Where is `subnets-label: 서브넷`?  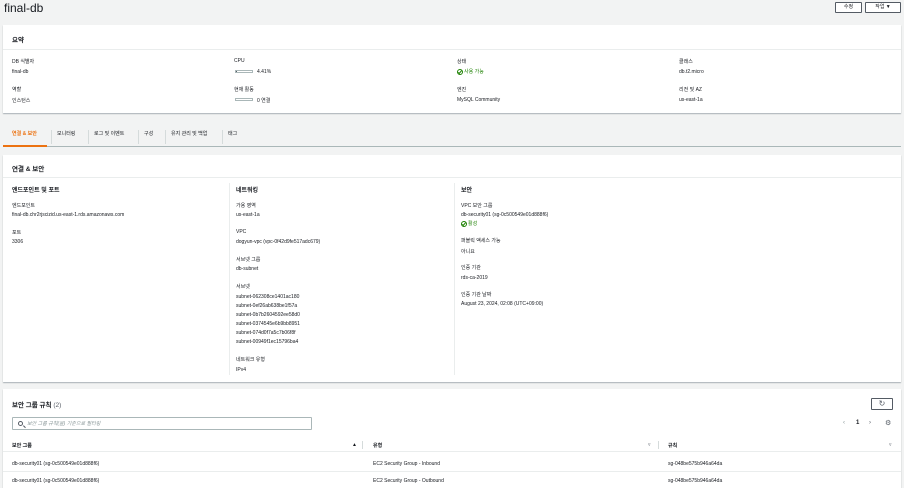 subnets-label: 서브넷 is located at coordinates (243, 287).